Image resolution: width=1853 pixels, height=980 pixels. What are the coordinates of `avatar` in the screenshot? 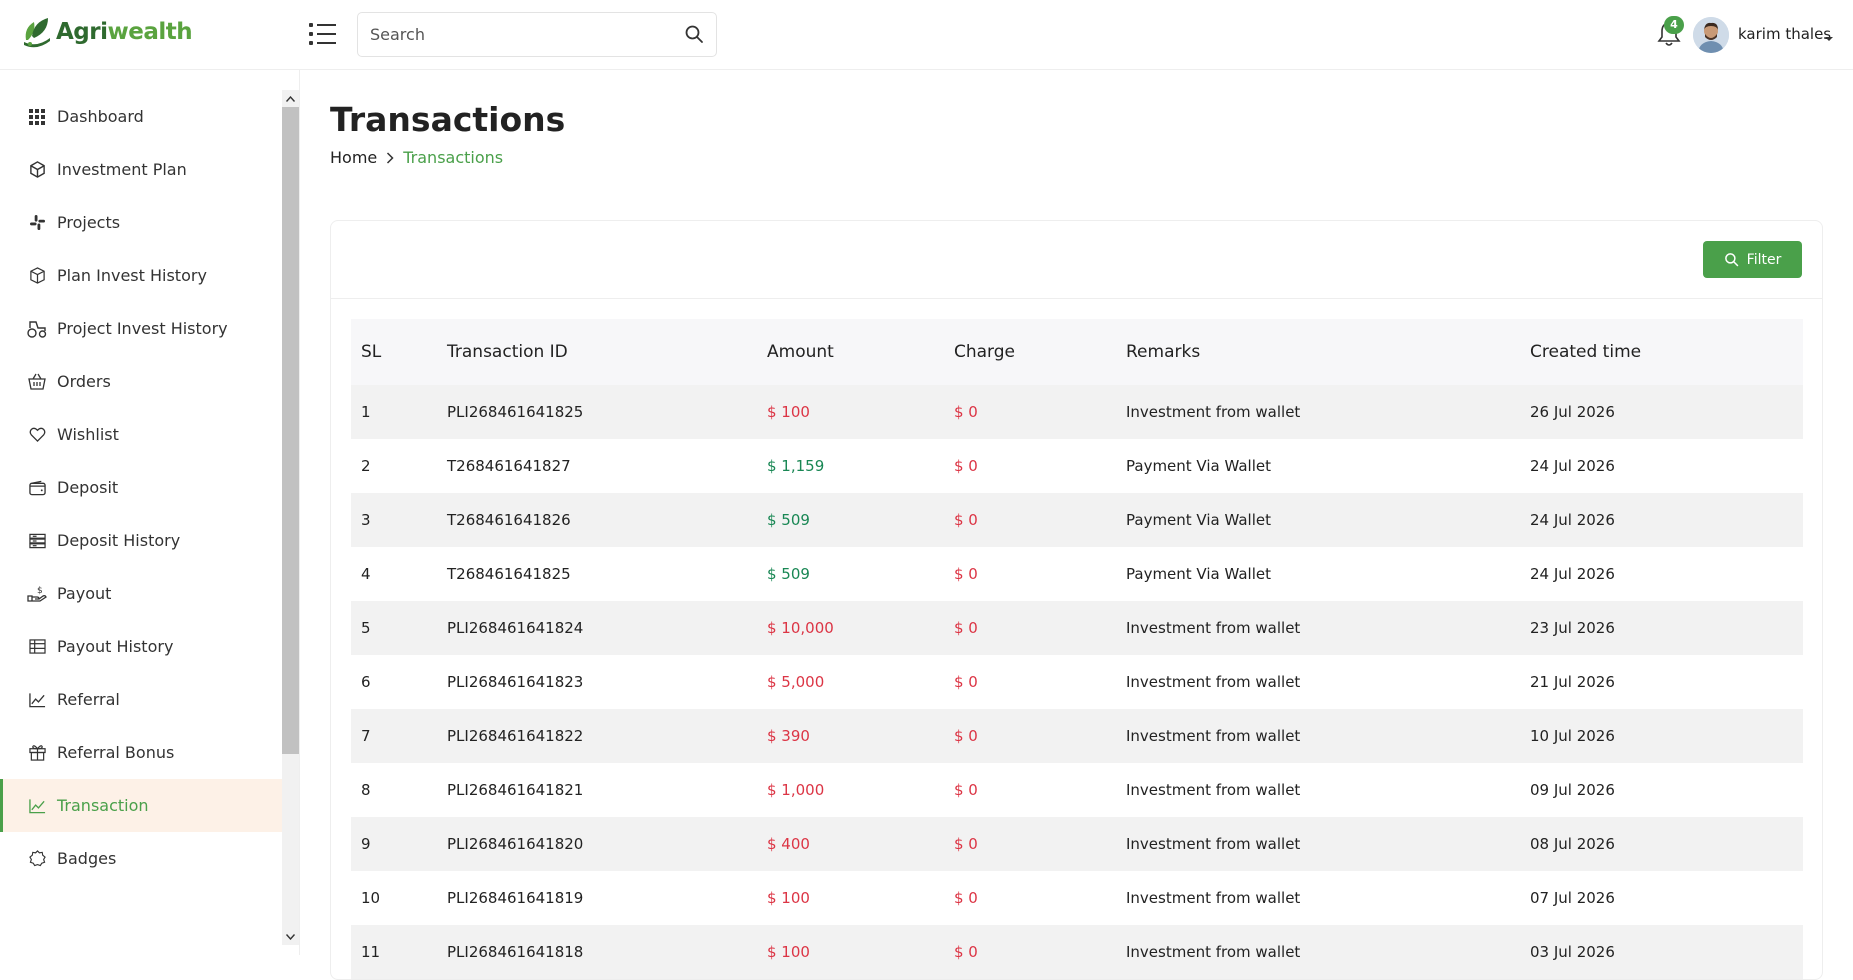 It's located at (1711, 35).